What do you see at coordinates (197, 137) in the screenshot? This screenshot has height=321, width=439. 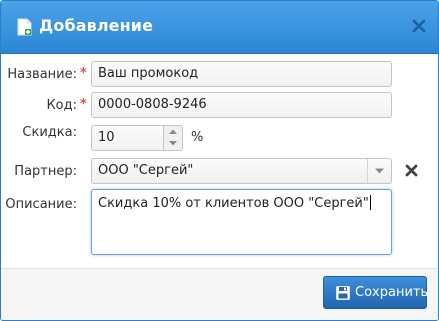 I see `discount-unit: %` at bounding box center [197, 137].